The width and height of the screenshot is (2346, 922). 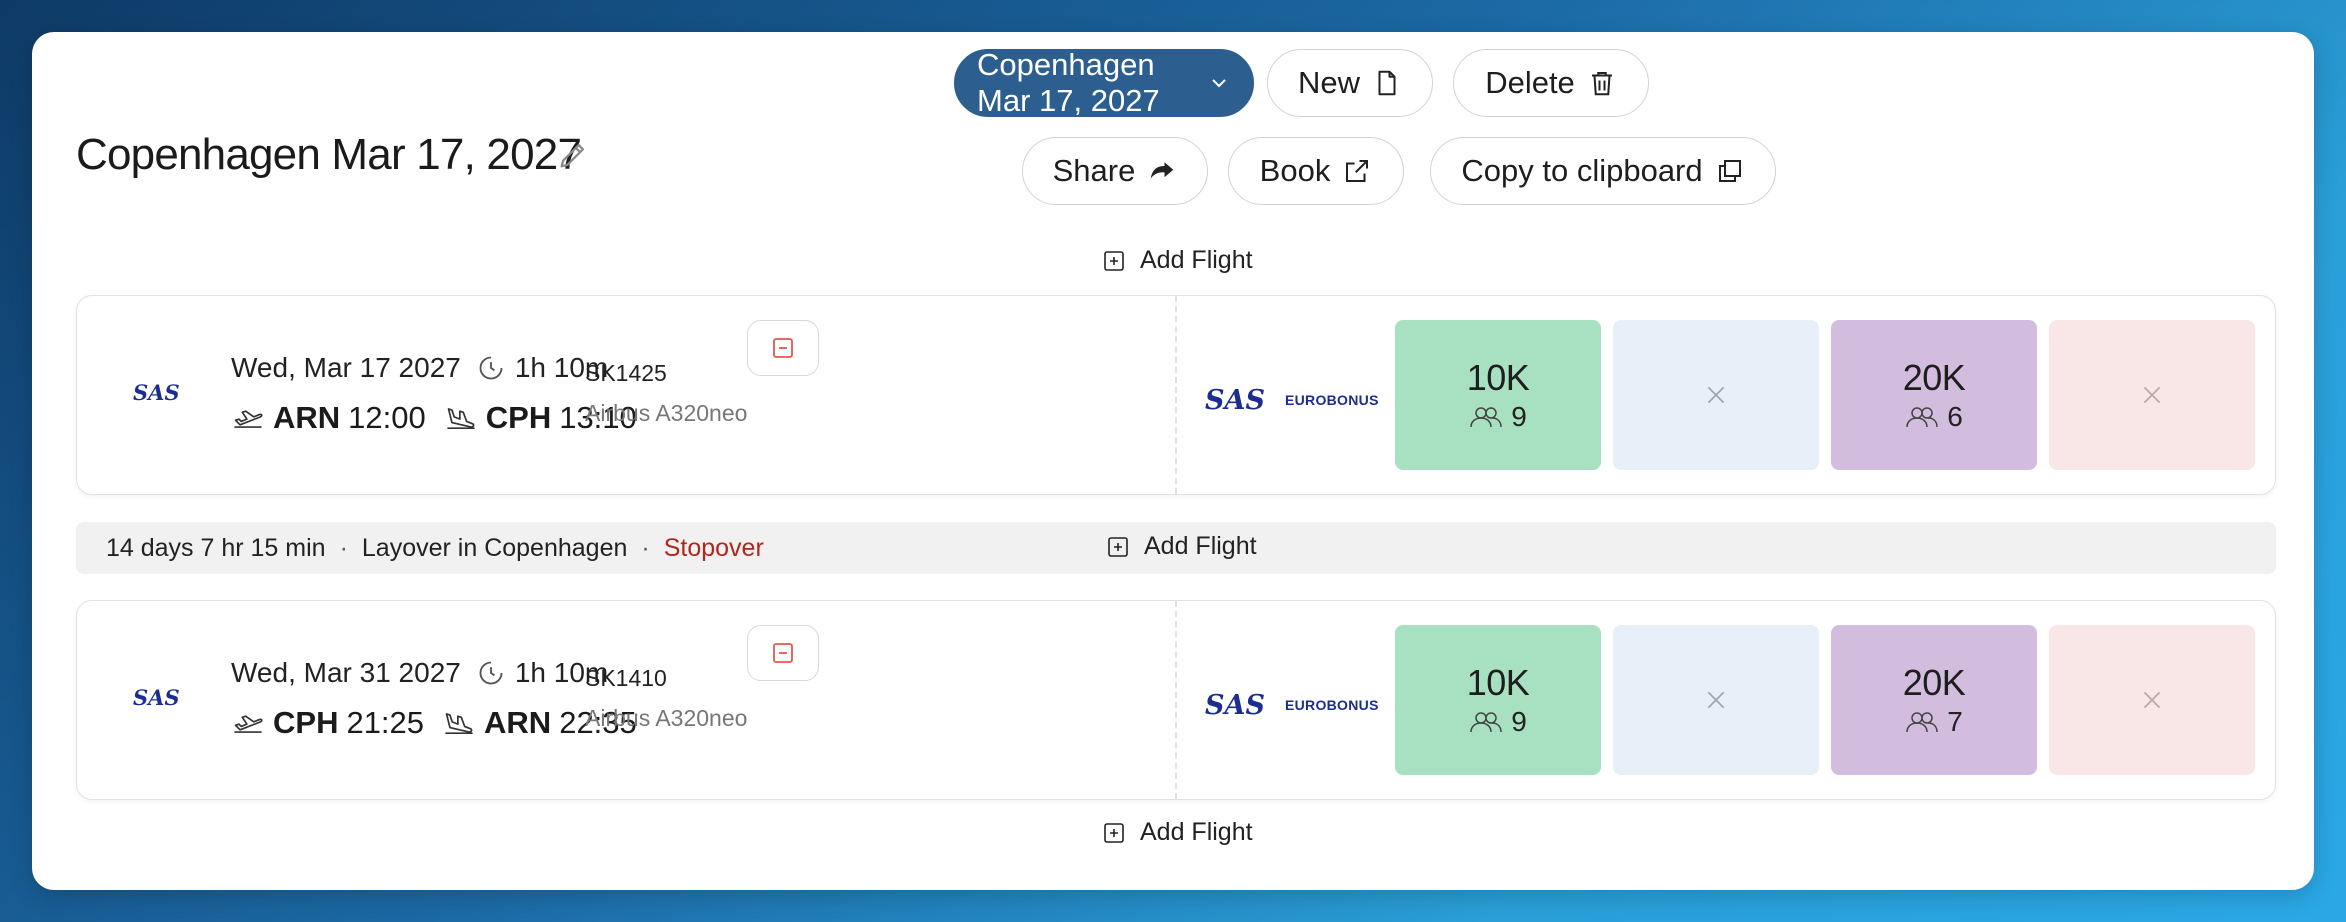 I want to click on pencil-icon, so click(x=573, y=155).